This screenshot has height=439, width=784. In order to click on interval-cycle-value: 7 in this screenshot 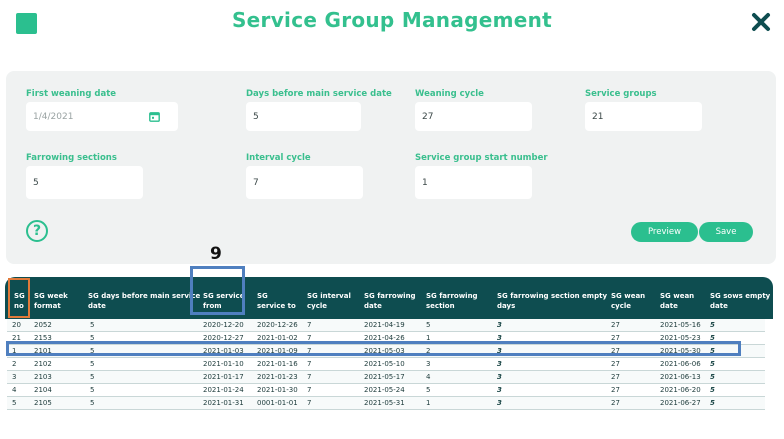, I will do `click(256, 182)`.